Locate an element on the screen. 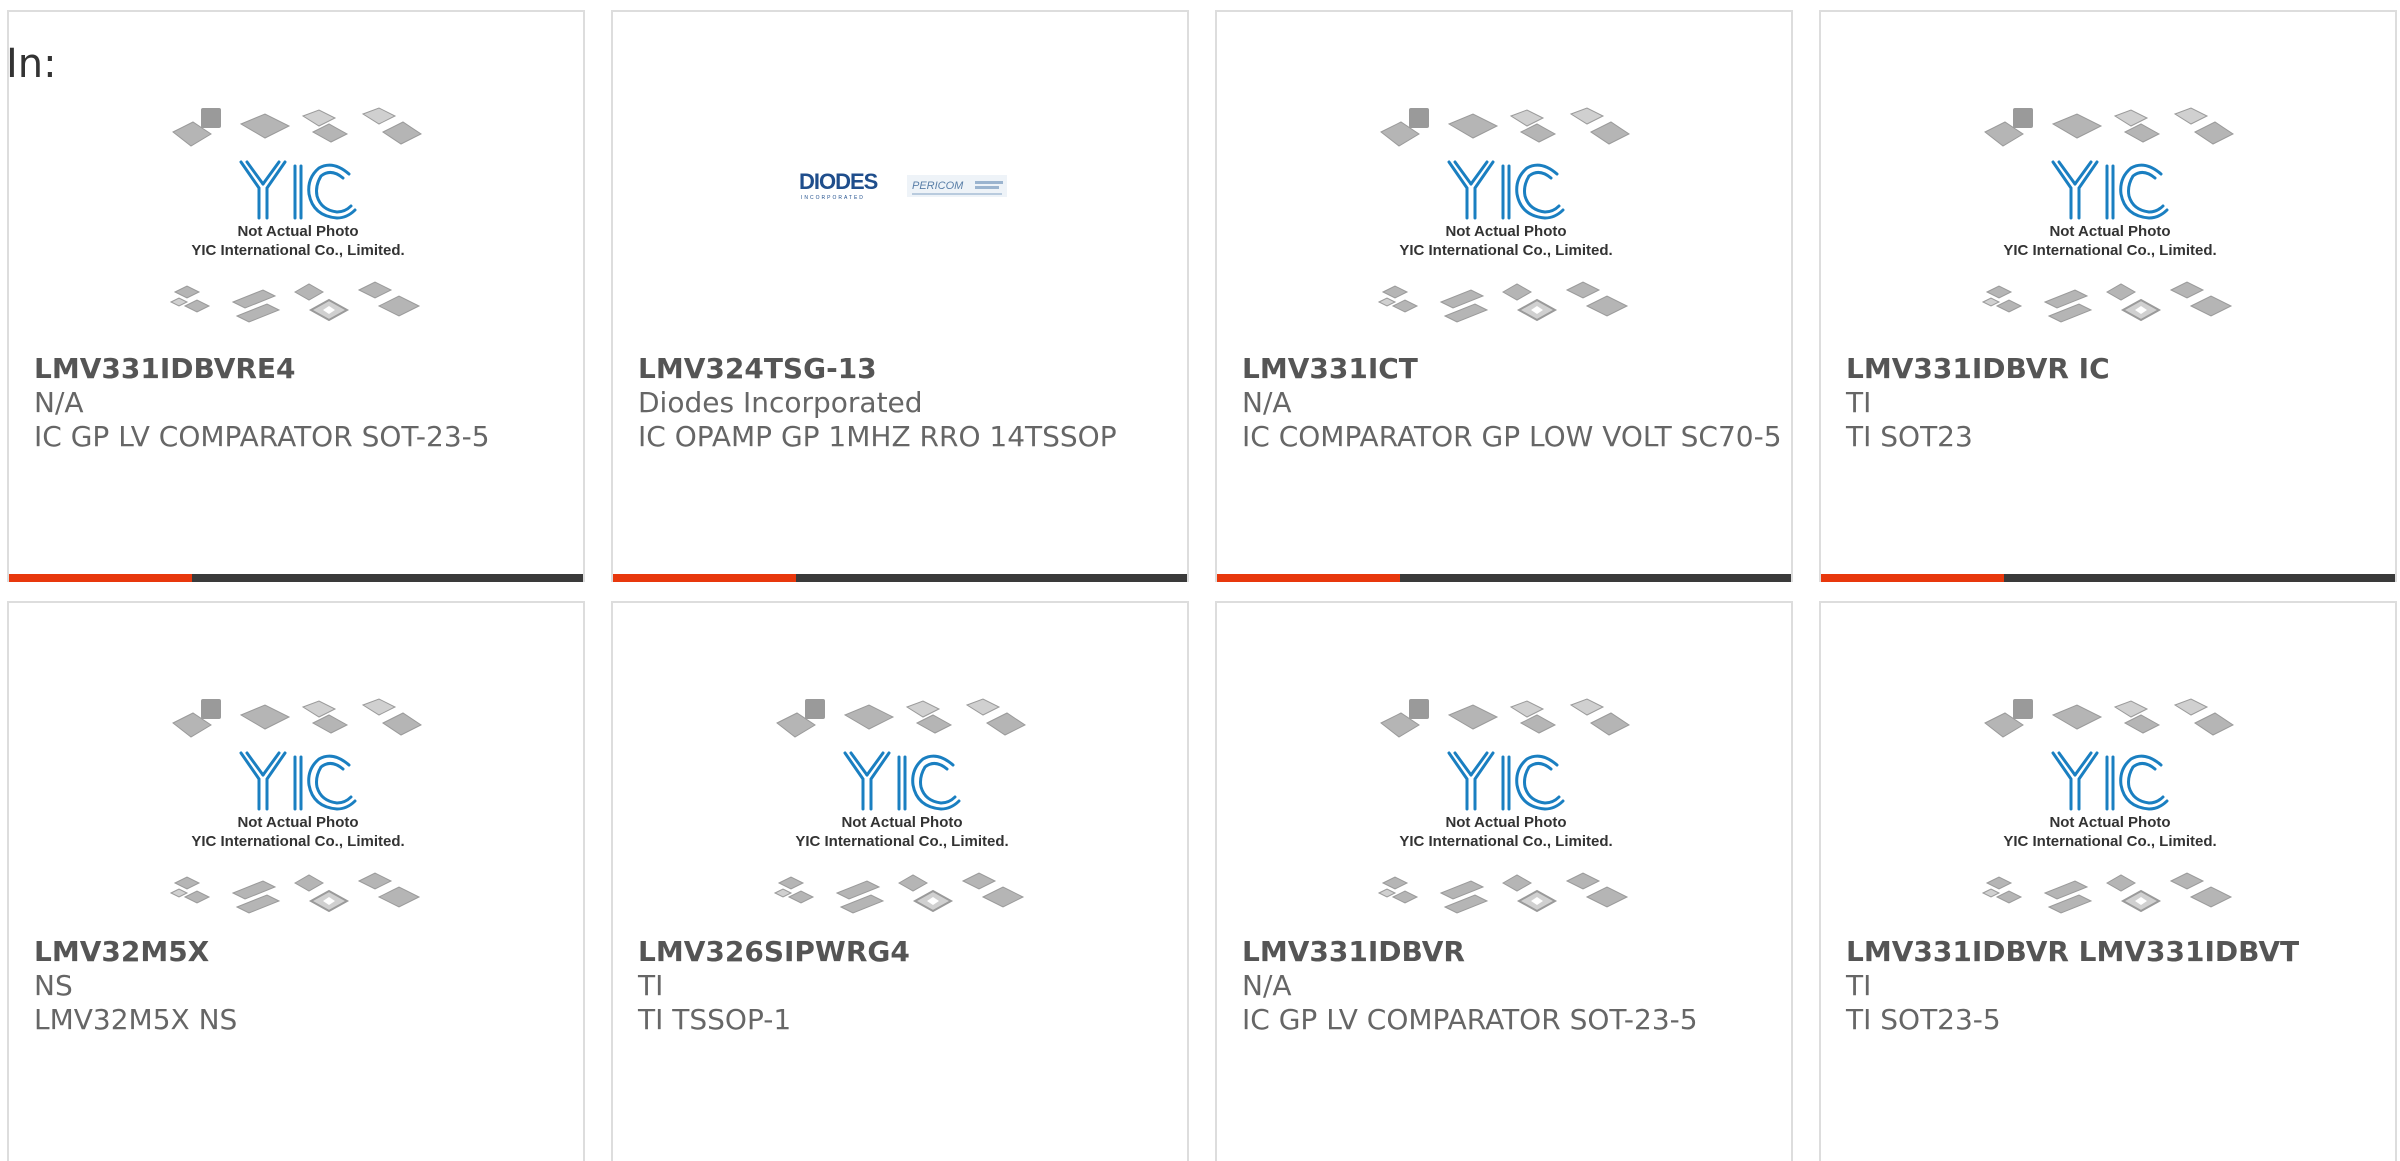  part-number-link: LMV331IDBVRE4 is located at coordinates (304, 369).